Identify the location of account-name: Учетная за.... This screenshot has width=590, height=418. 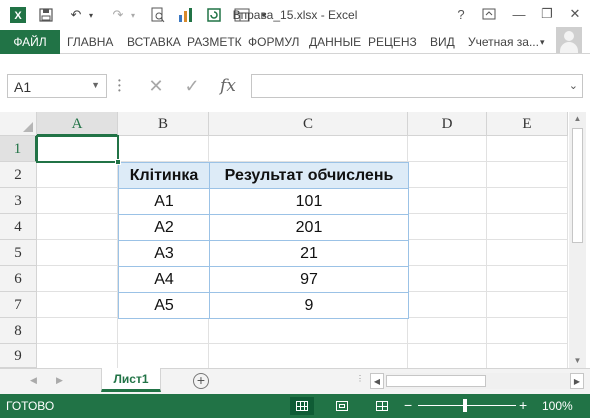
(503, 42).